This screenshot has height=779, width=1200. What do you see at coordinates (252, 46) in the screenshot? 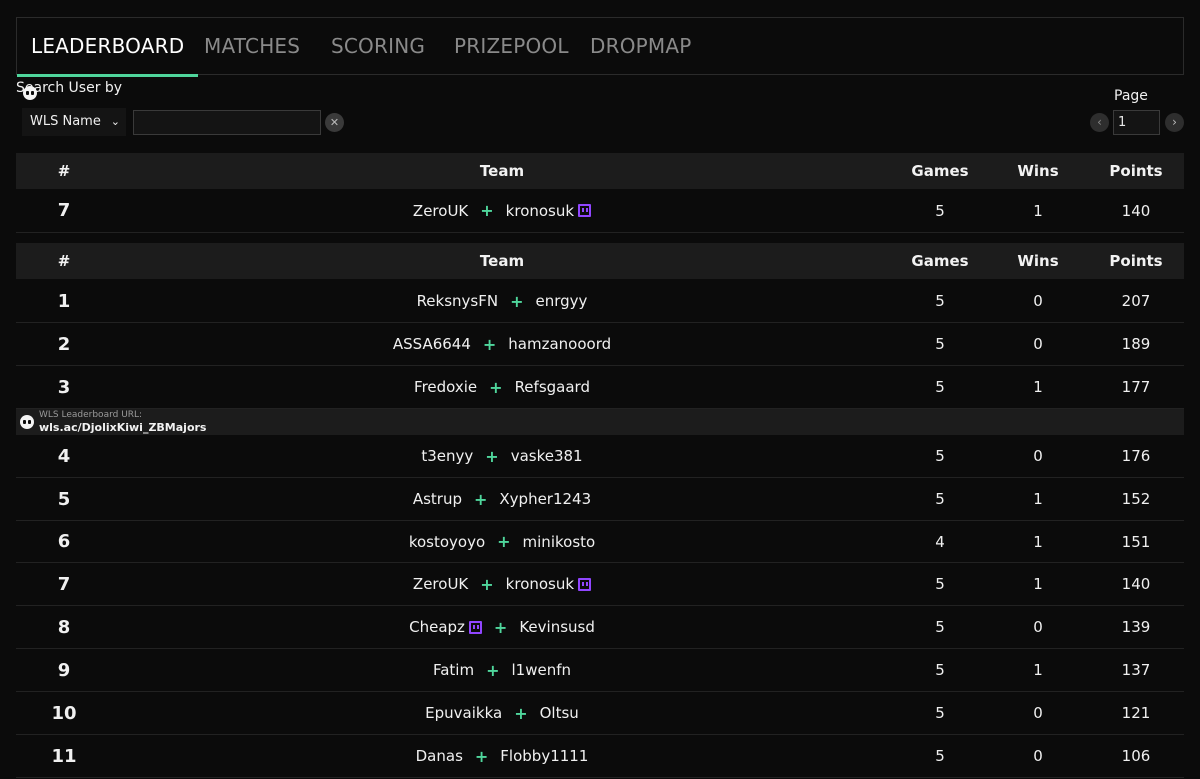
I see `tab-matches: MATCHES` at bounding box center [252, 46].